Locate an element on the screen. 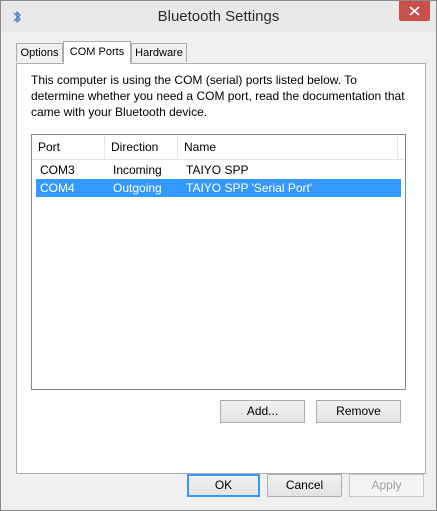 Image resolution: width=437 pixels, height=511 pixels. column-header-name: Name is located at coordinates (288, 147).